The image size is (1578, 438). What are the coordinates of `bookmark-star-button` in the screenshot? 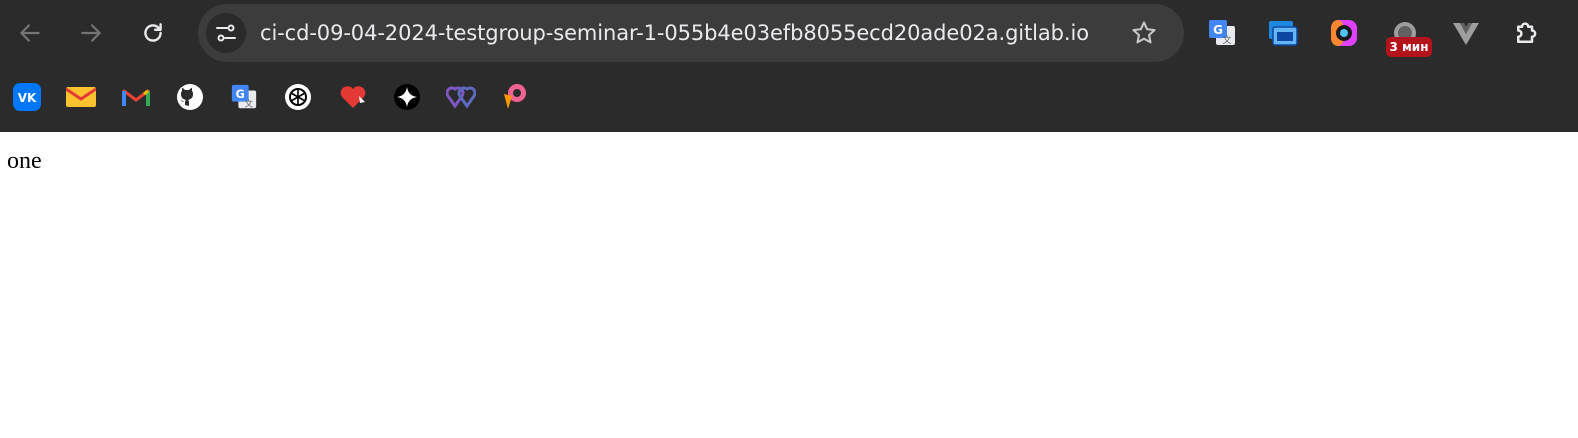 It's located at (1144, 33).